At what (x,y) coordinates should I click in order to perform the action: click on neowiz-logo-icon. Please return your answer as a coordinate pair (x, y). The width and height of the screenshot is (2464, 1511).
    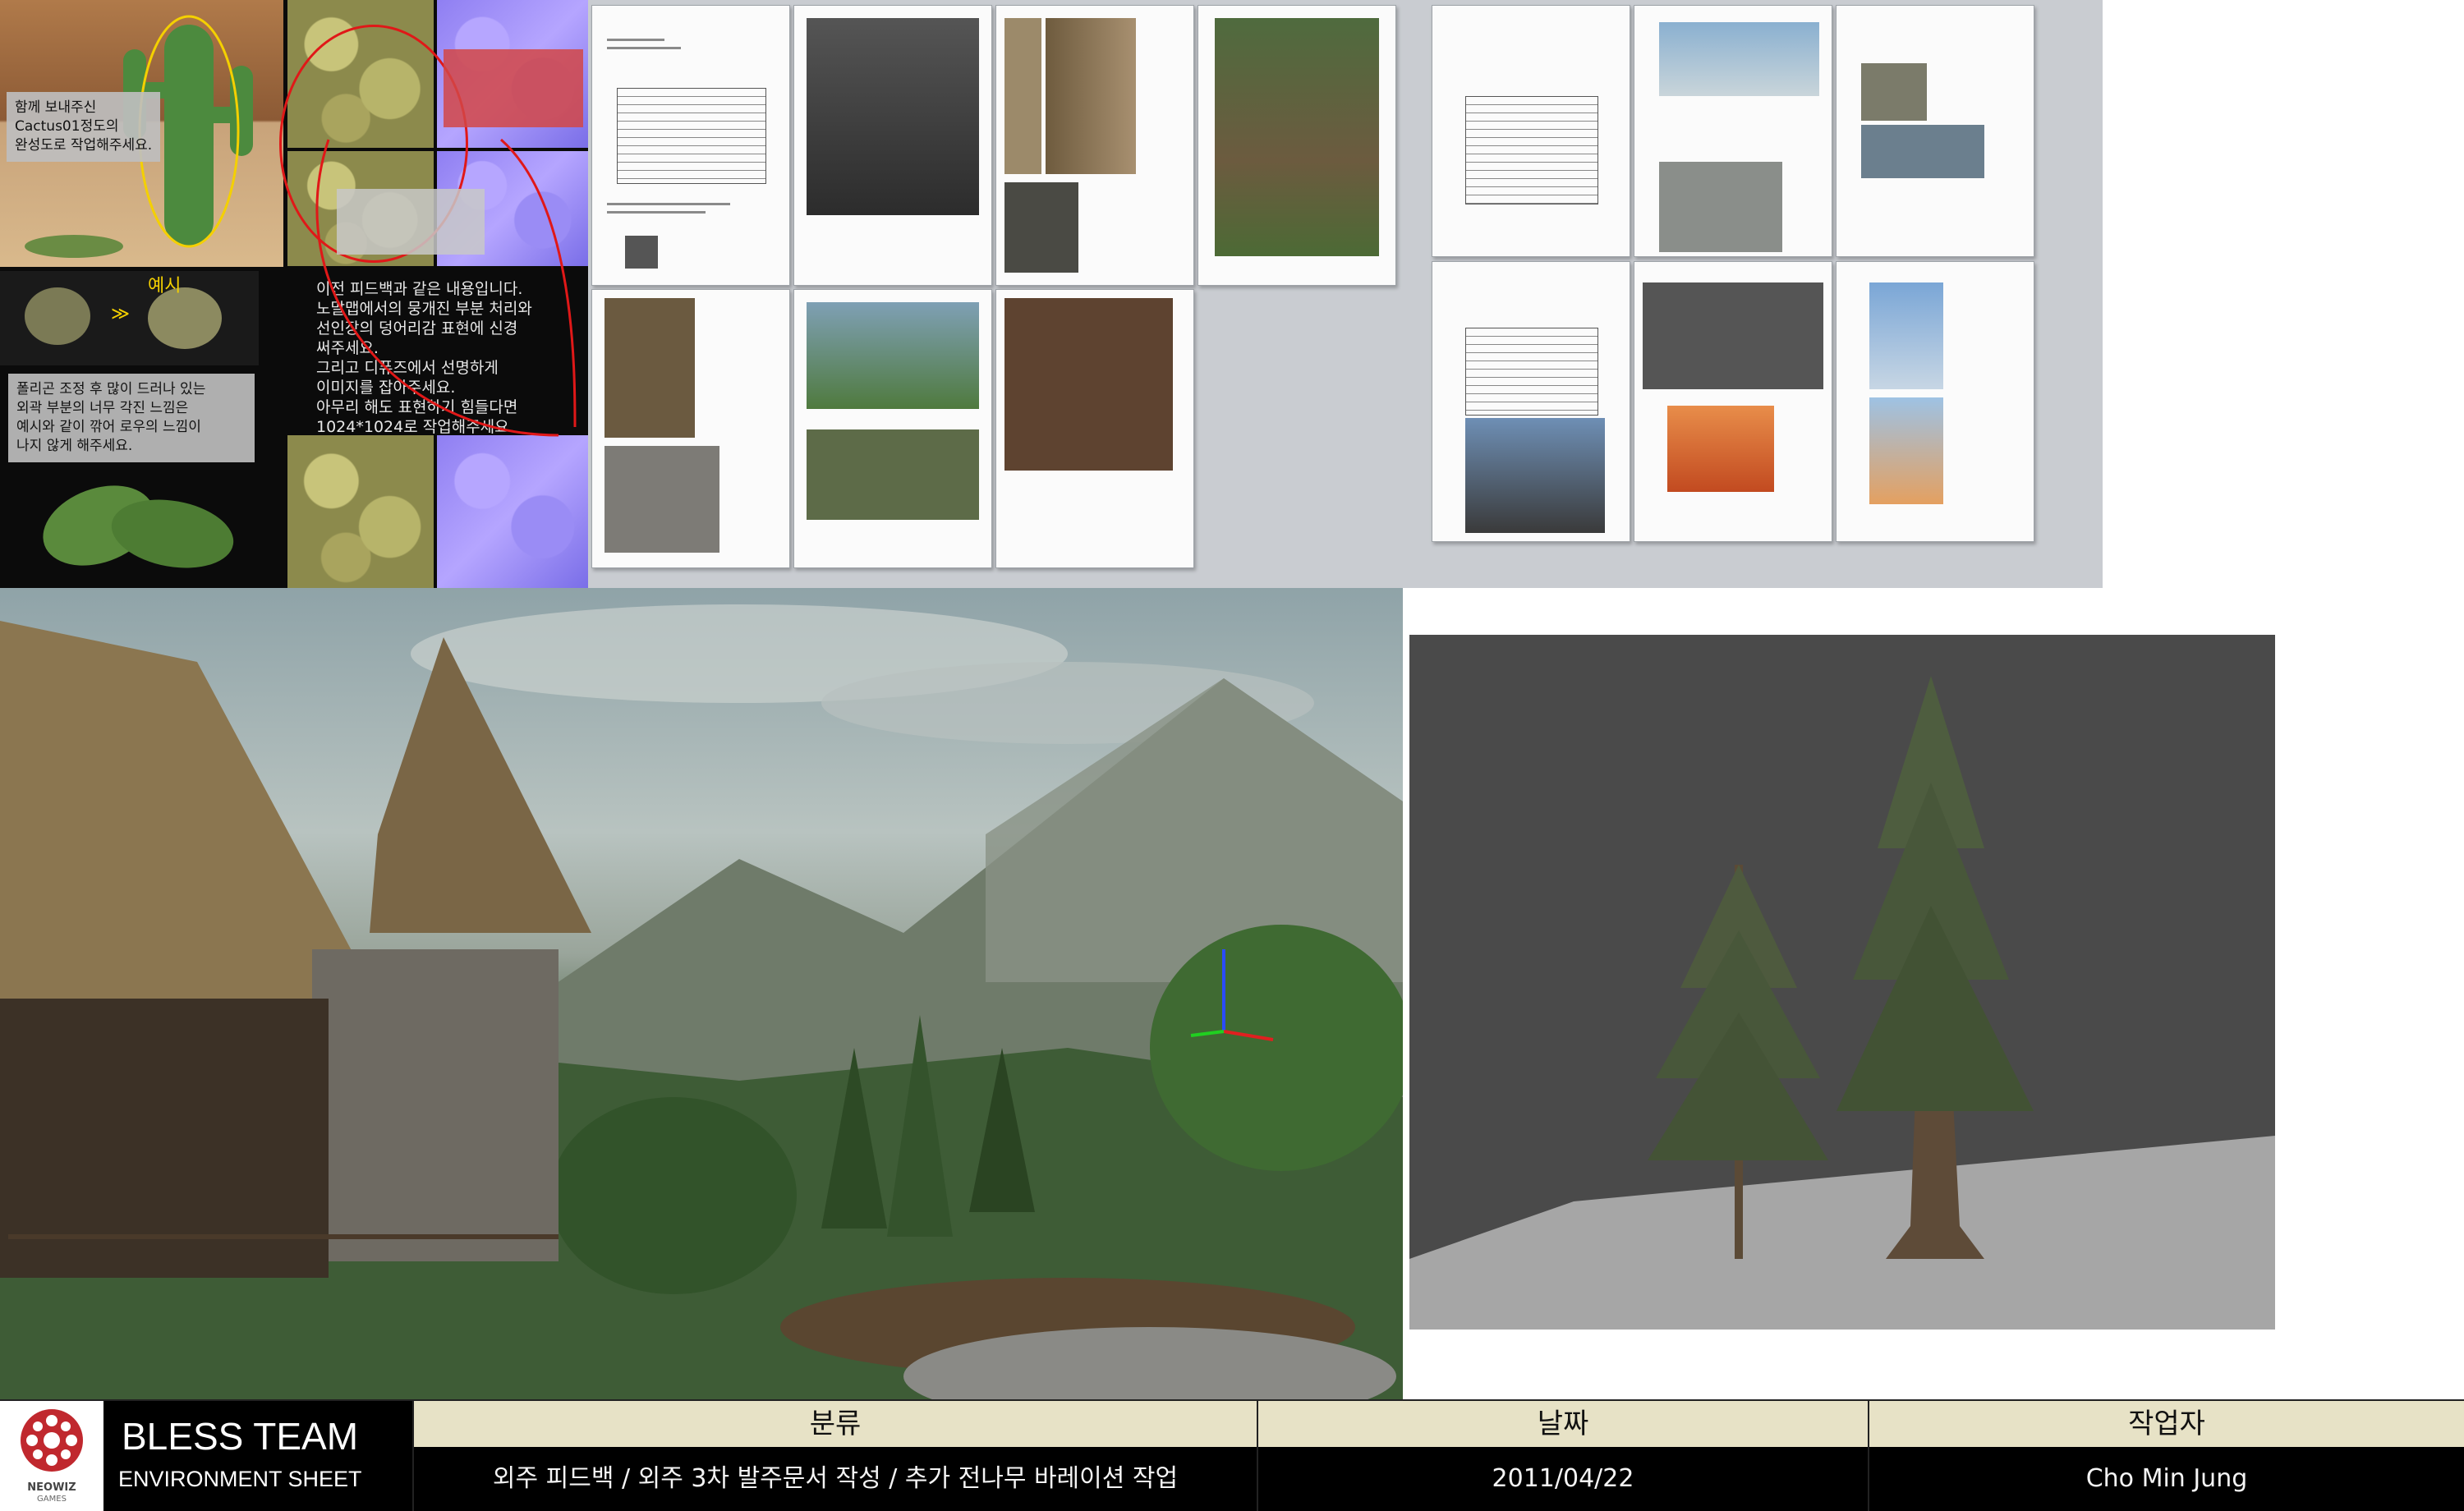
    Looking at the image, I should click on (52, 1440).